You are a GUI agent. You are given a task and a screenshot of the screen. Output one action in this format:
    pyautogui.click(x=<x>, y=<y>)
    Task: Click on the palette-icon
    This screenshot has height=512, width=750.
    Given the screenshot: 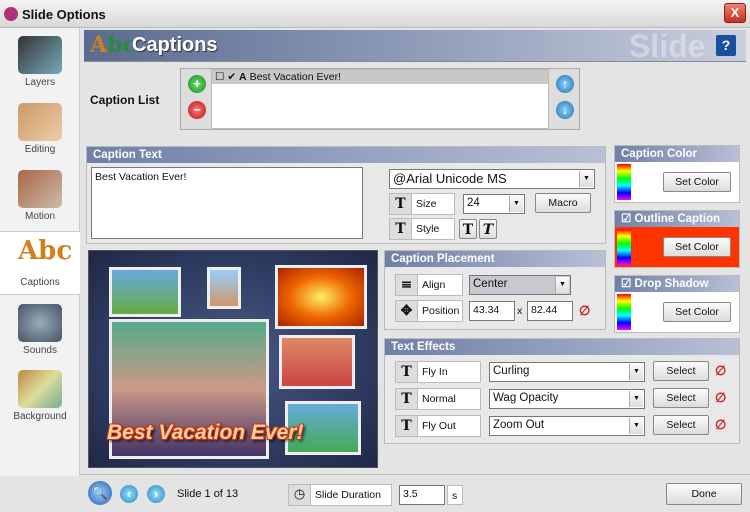 What is the action you would take?
    pyautogui.click(x=40, y=122)
    